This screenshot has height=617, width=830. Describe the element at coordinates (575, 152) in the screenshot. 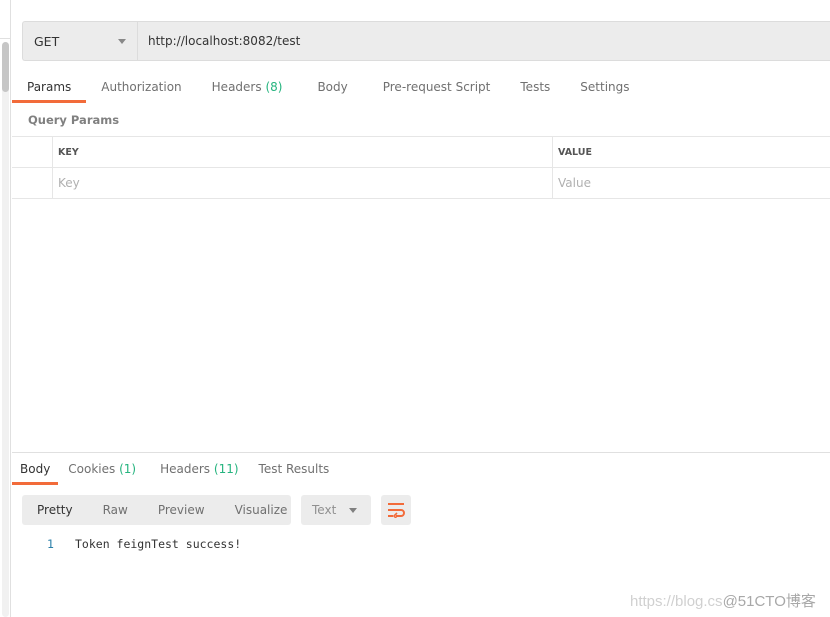

I see `value-header: VALUE` at that location.